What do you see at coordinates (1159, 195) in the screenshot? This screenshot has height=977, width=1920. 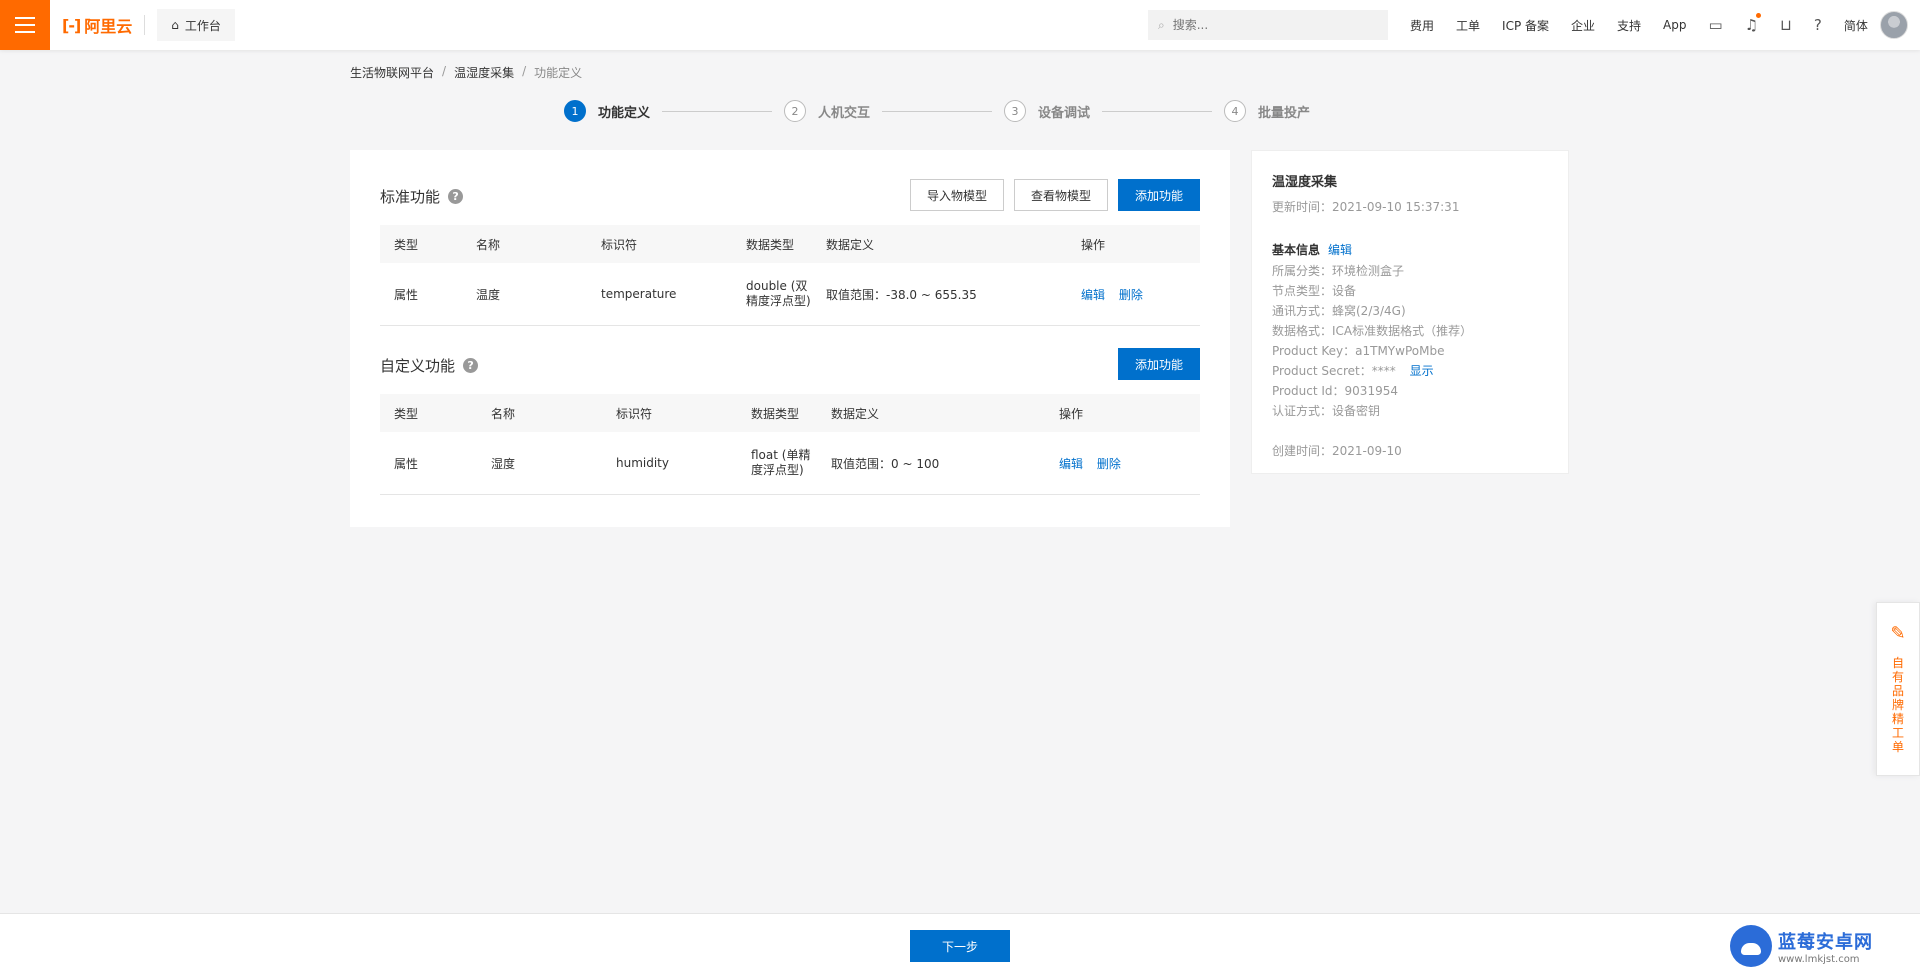 I see `add-standard-function-button: 添加功能` at bounding box center [1159, 195].